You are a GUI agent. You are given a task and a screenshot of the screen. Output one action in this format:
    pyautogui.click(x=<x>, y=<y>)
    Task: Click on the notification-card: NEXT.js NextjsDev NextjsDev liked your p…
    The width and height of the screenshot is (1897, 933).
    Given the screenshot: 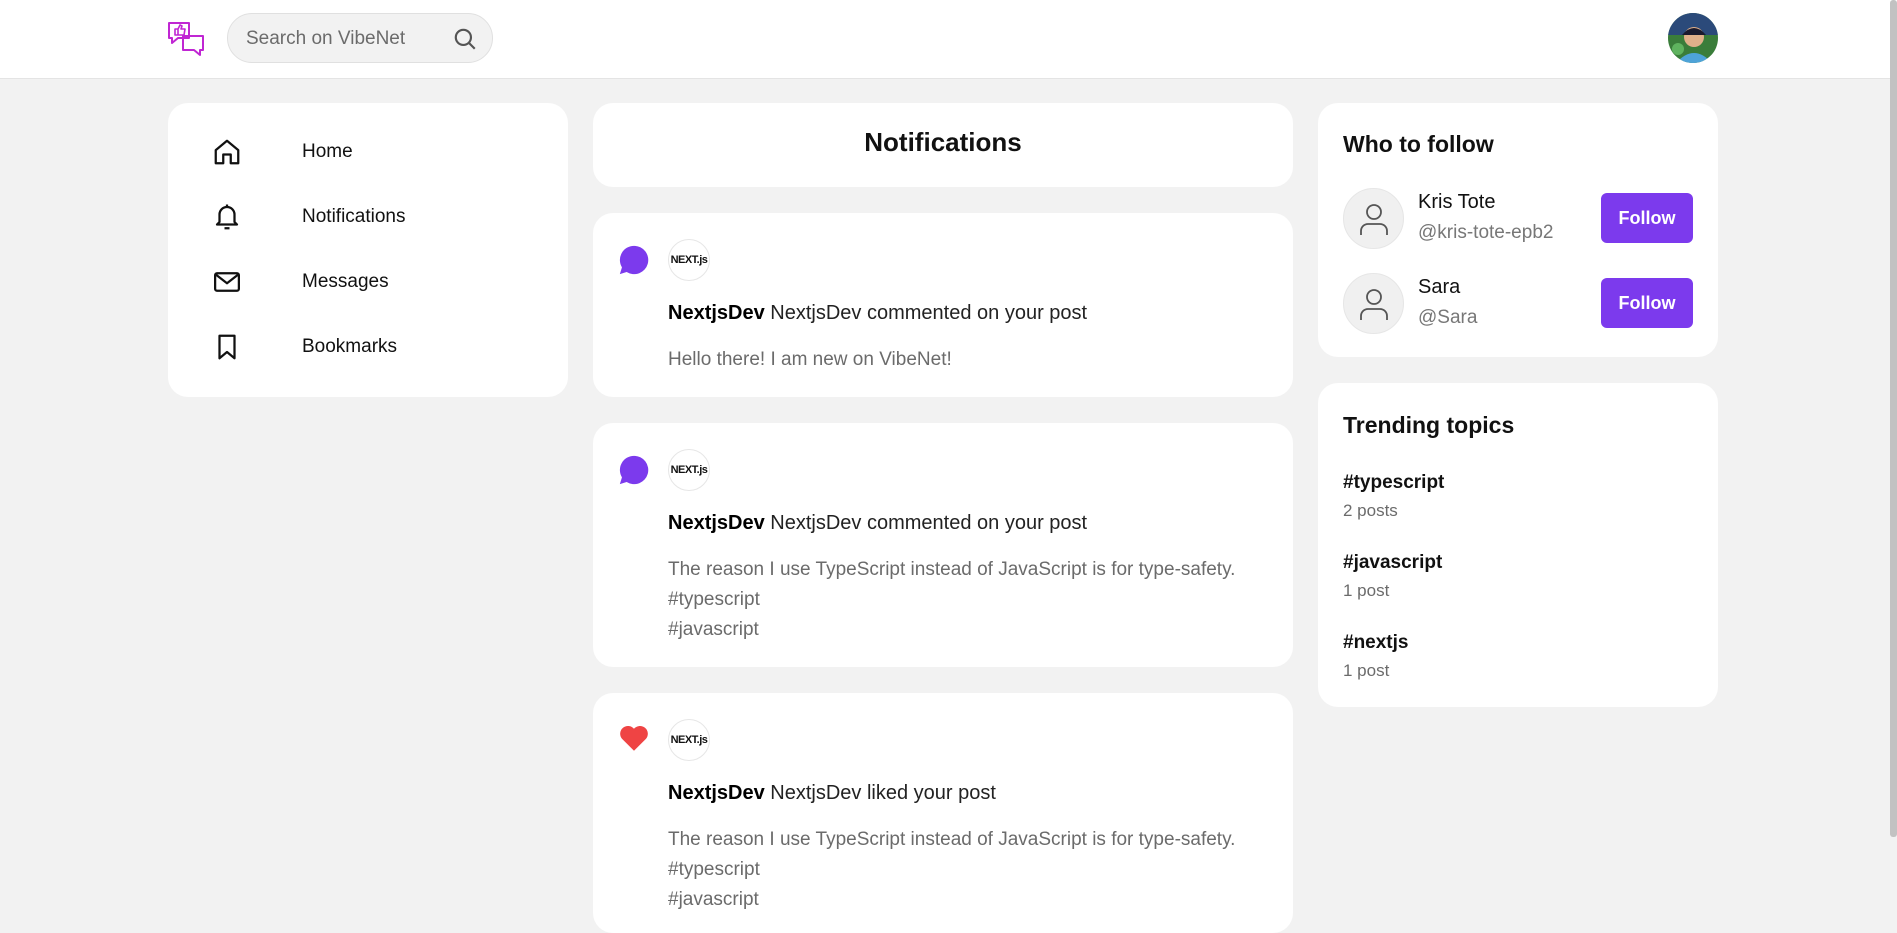 What is the action you would take?
    pyautogui.click(x=943, y=813)
    